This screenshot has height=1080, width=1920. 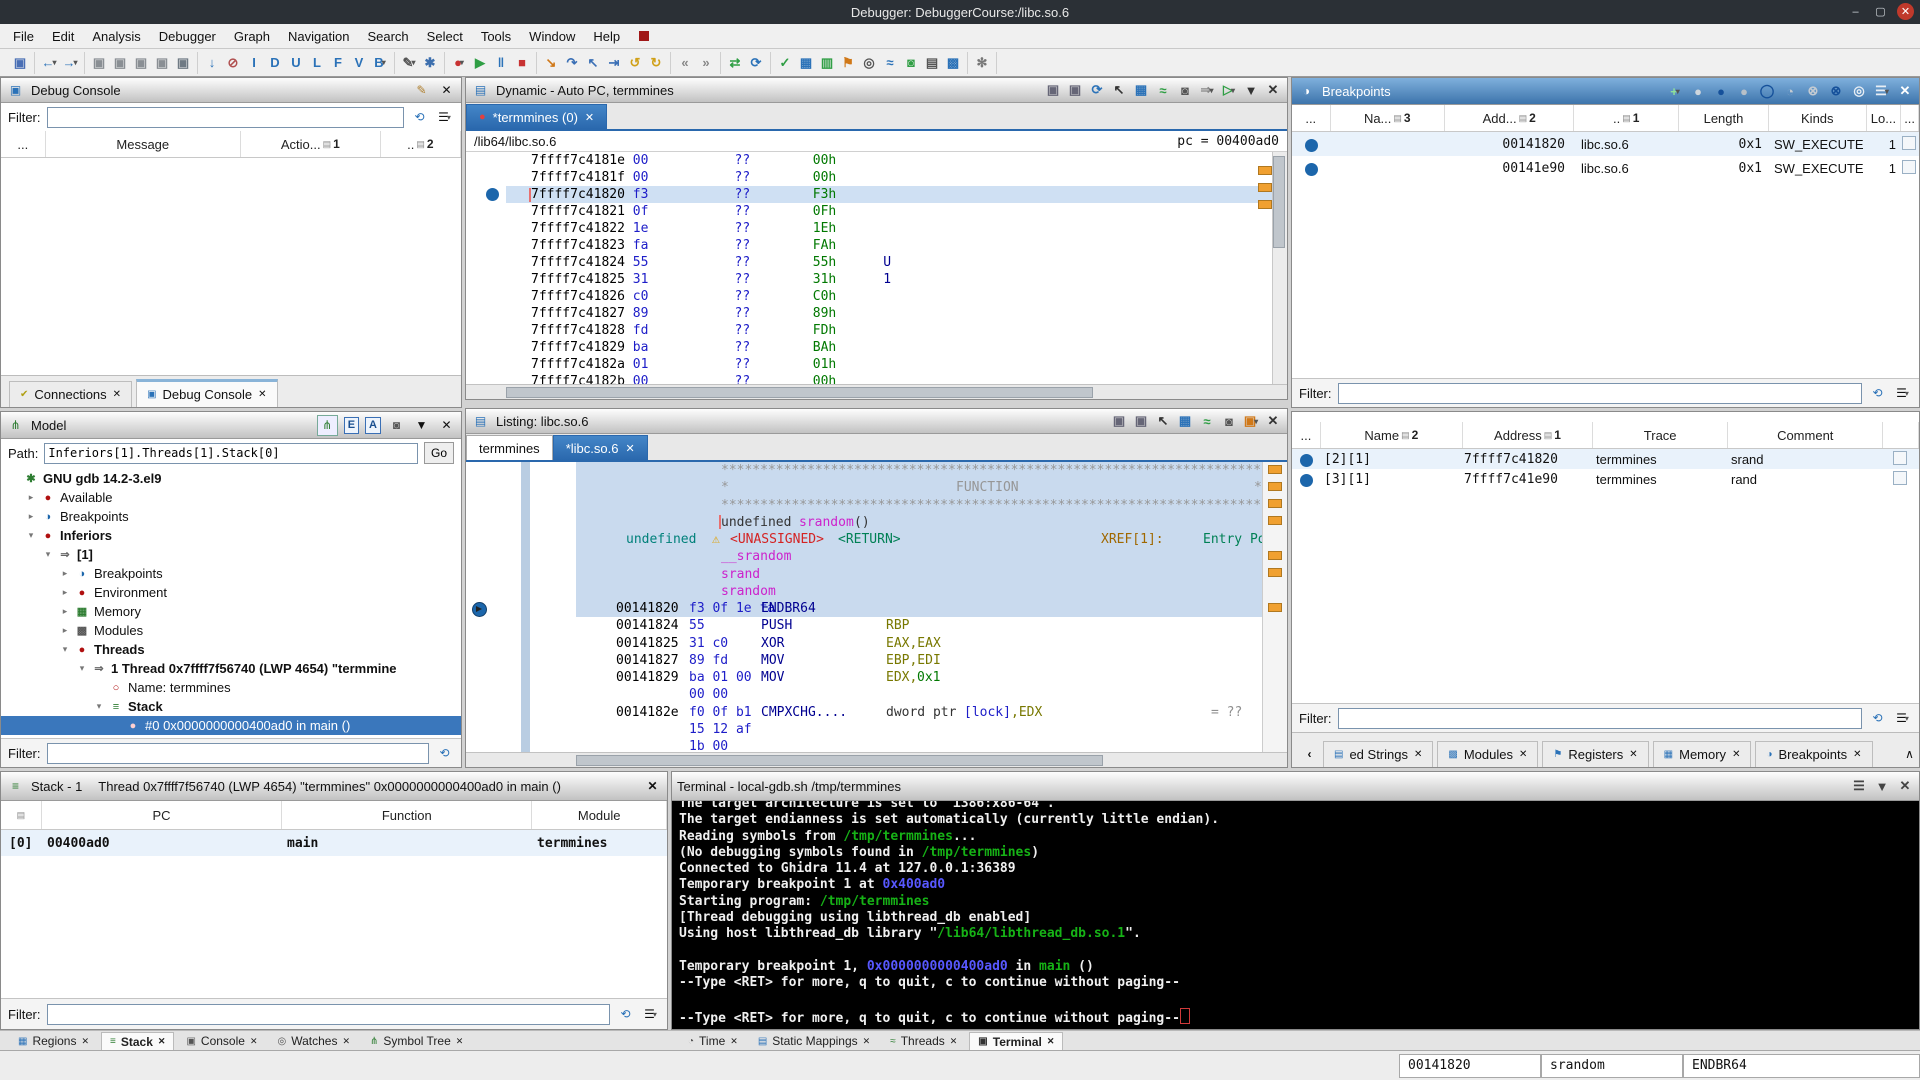 What do you see at coordinates (492, 194) in the screenshot?
I see `breakpoint-dot-icon` at bounding box center [492, 194].